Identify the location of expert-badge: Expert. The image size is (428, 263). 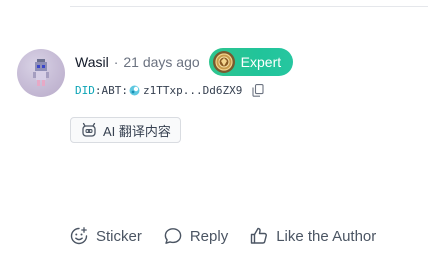
(251, 62).